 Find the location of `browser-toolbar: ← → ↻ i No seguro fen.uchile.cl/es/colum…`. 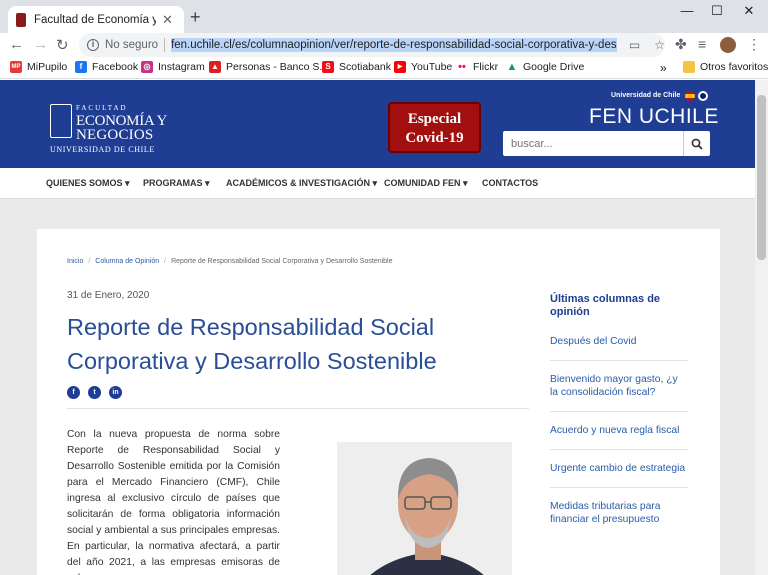

browser-toolbar: ← → ↻ i No seguro fen.uchile.cl/es/colum… is located at coordinates (384, 45).